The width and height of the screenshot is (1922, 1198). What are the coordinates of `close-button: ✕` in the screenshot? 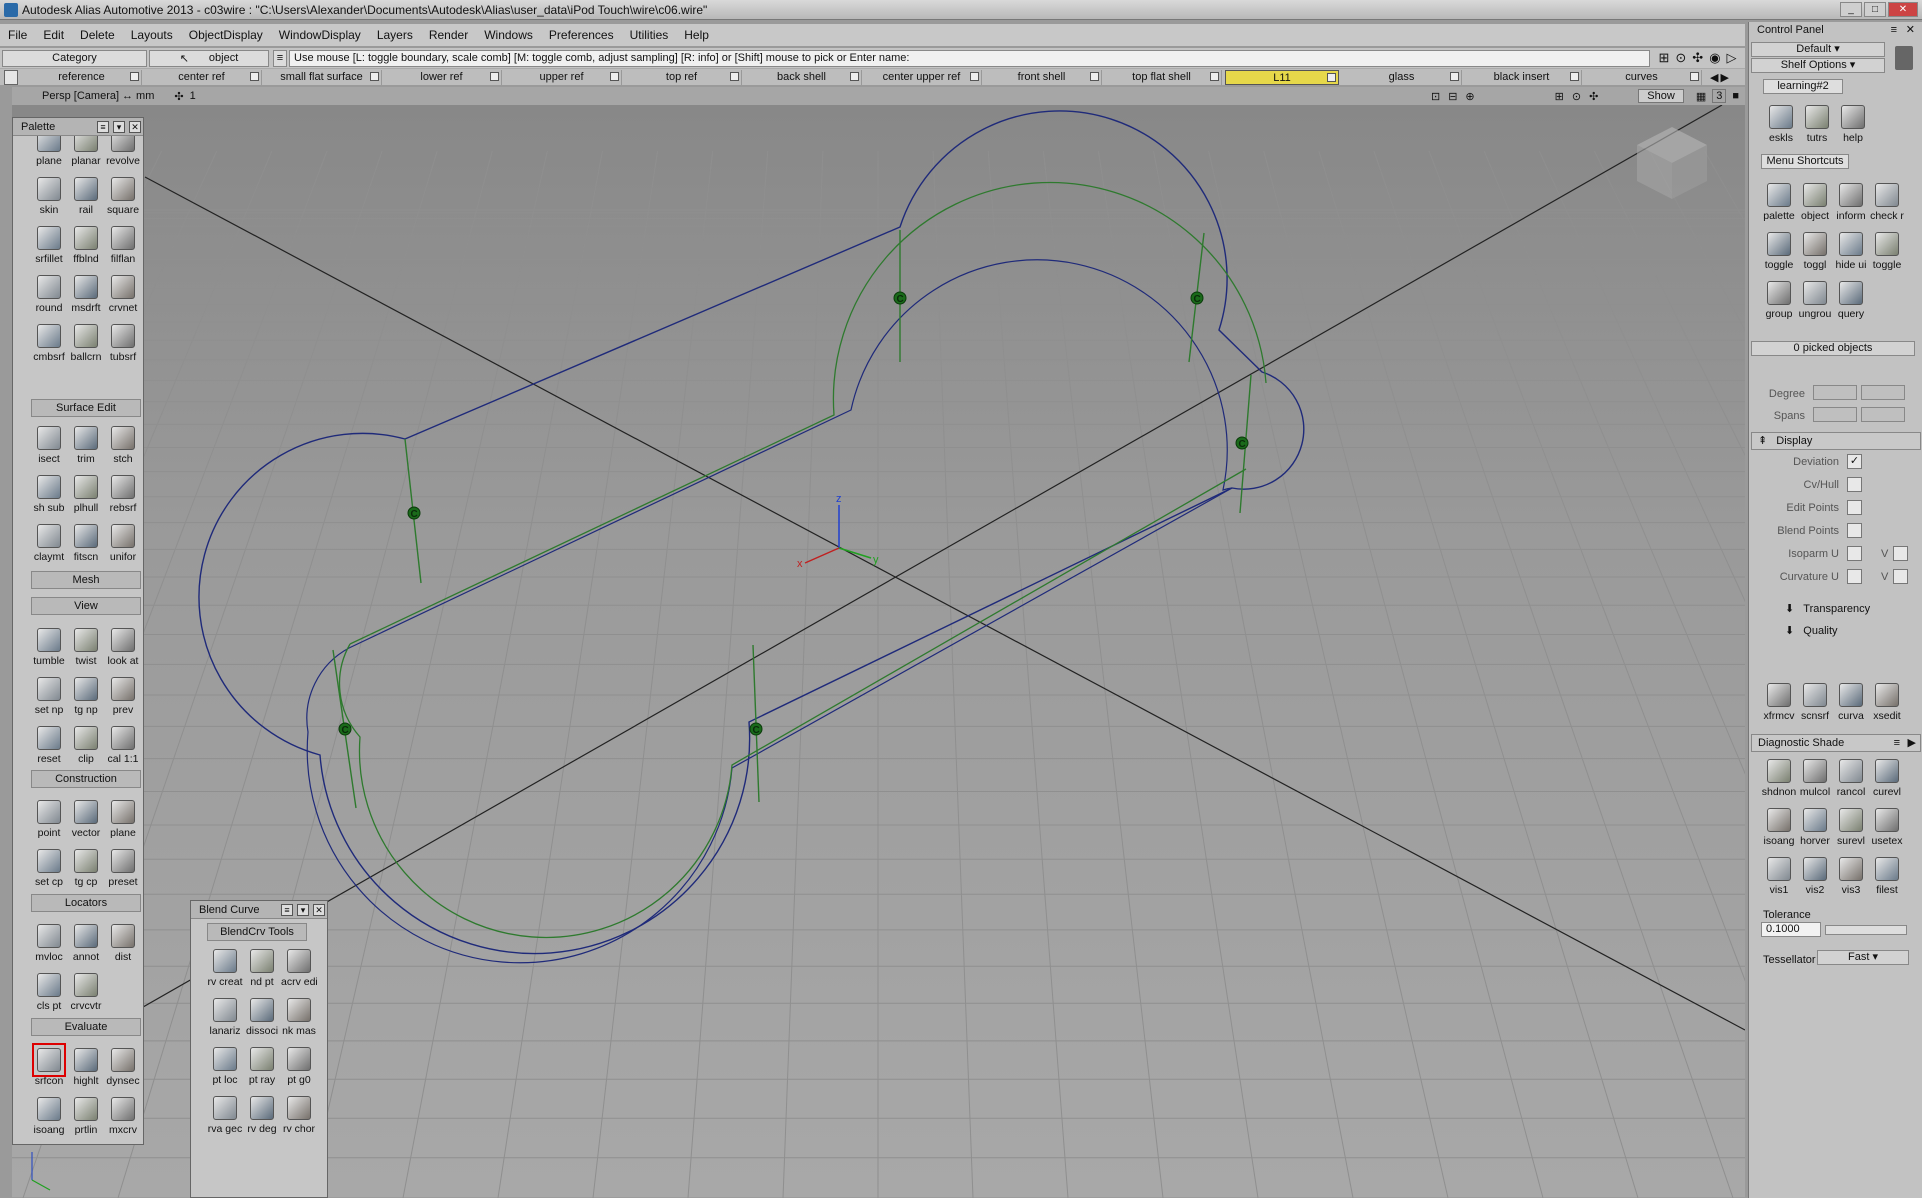 It's located at (1903, 9).